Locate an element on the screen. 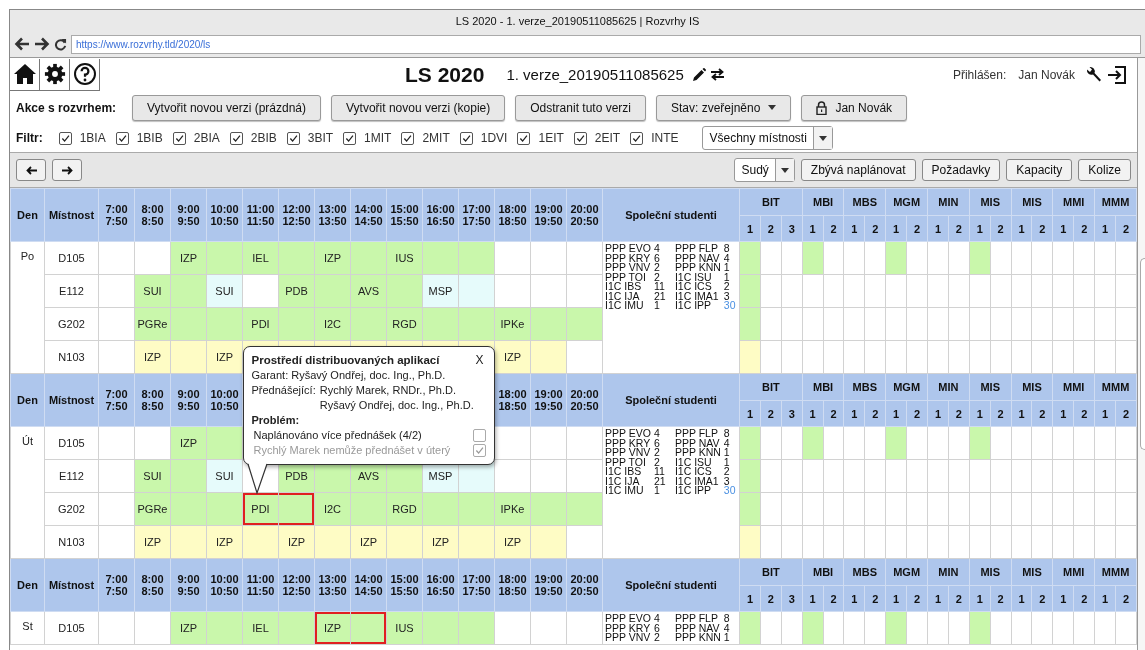 The width and height of the screenshot is (1145, 650). time-header: 9:00 9:50 is located at coordinates (188, 400).